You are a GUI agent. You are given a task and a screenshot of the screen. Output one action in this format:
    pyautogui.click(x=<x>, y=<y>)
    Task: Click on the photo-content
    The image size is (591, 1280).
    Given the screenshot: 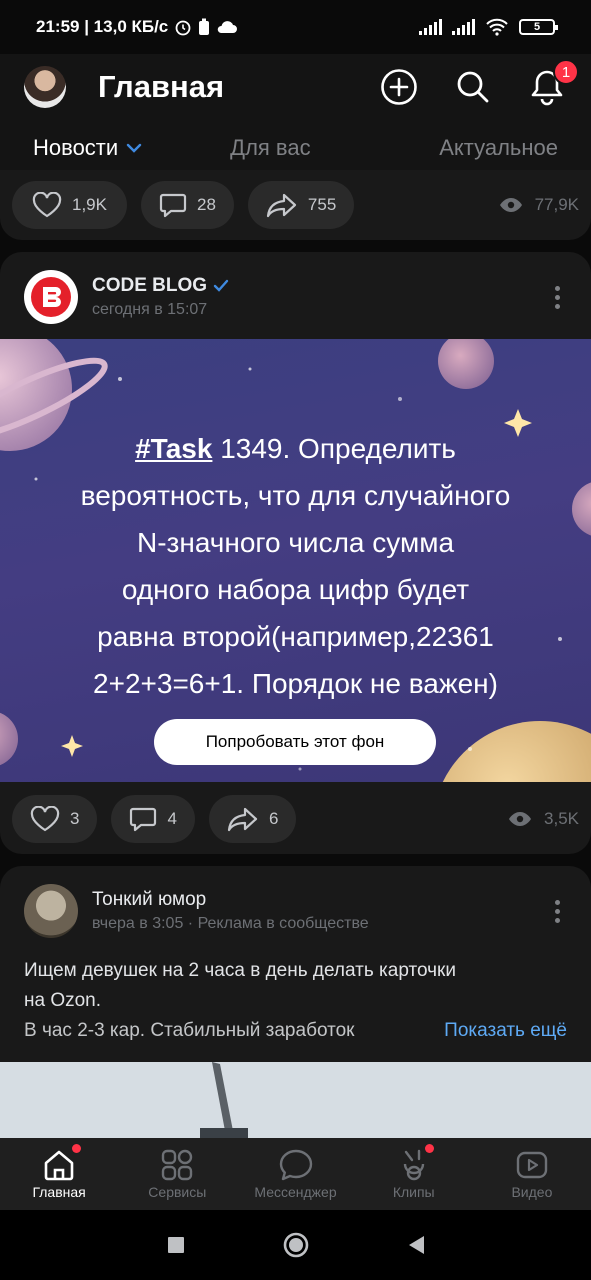 What is the action you would take?
    pyautogui.click(x=295, y=1100)
    